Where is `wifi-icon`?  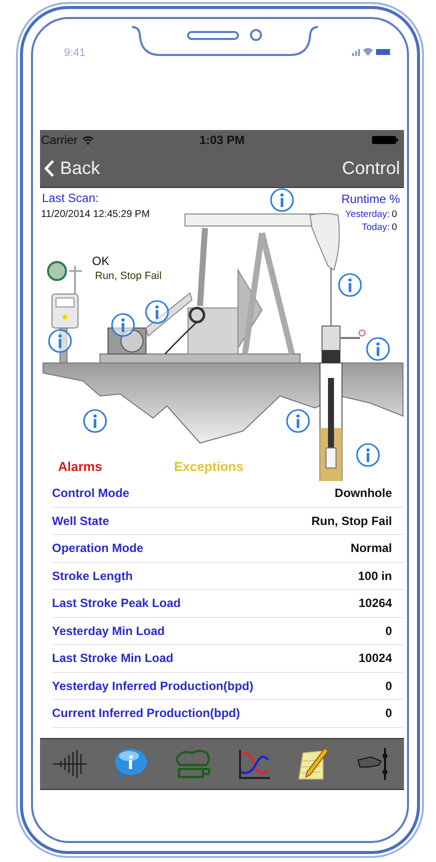 wifi-icon is located at coordinates (88, 140).